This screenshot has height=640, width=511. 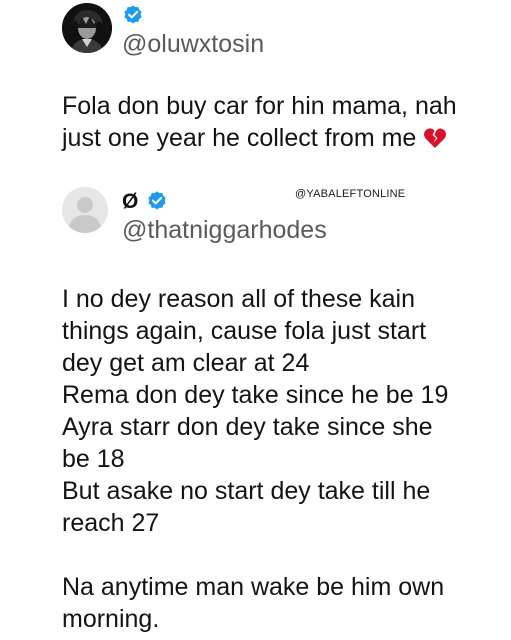 I want to click on tweet-text-line: Rema don dey take since he be 19, so click(x=255, y=395).